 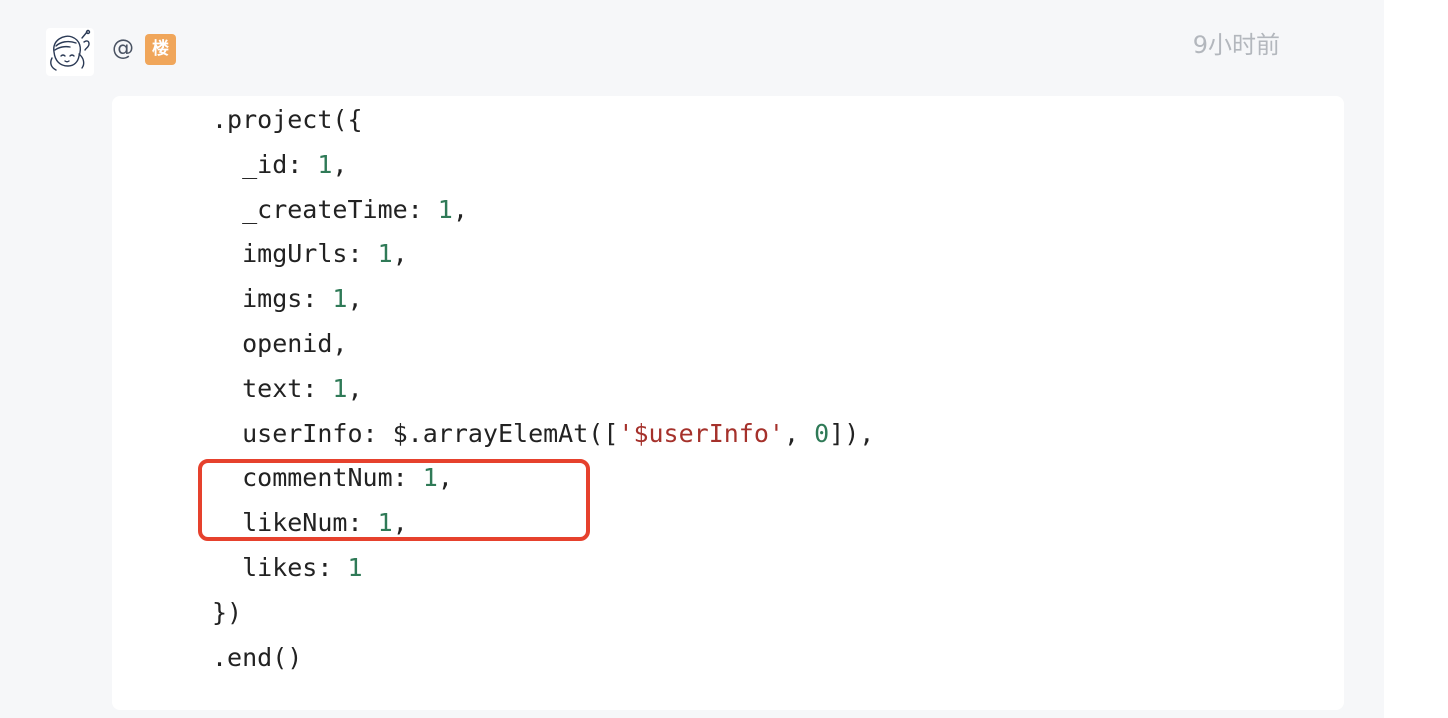 What do you see at coordinates (543, 299) in the screenshot?
I see `code-line: imgs: 1,` at bounding box center [543, 299].